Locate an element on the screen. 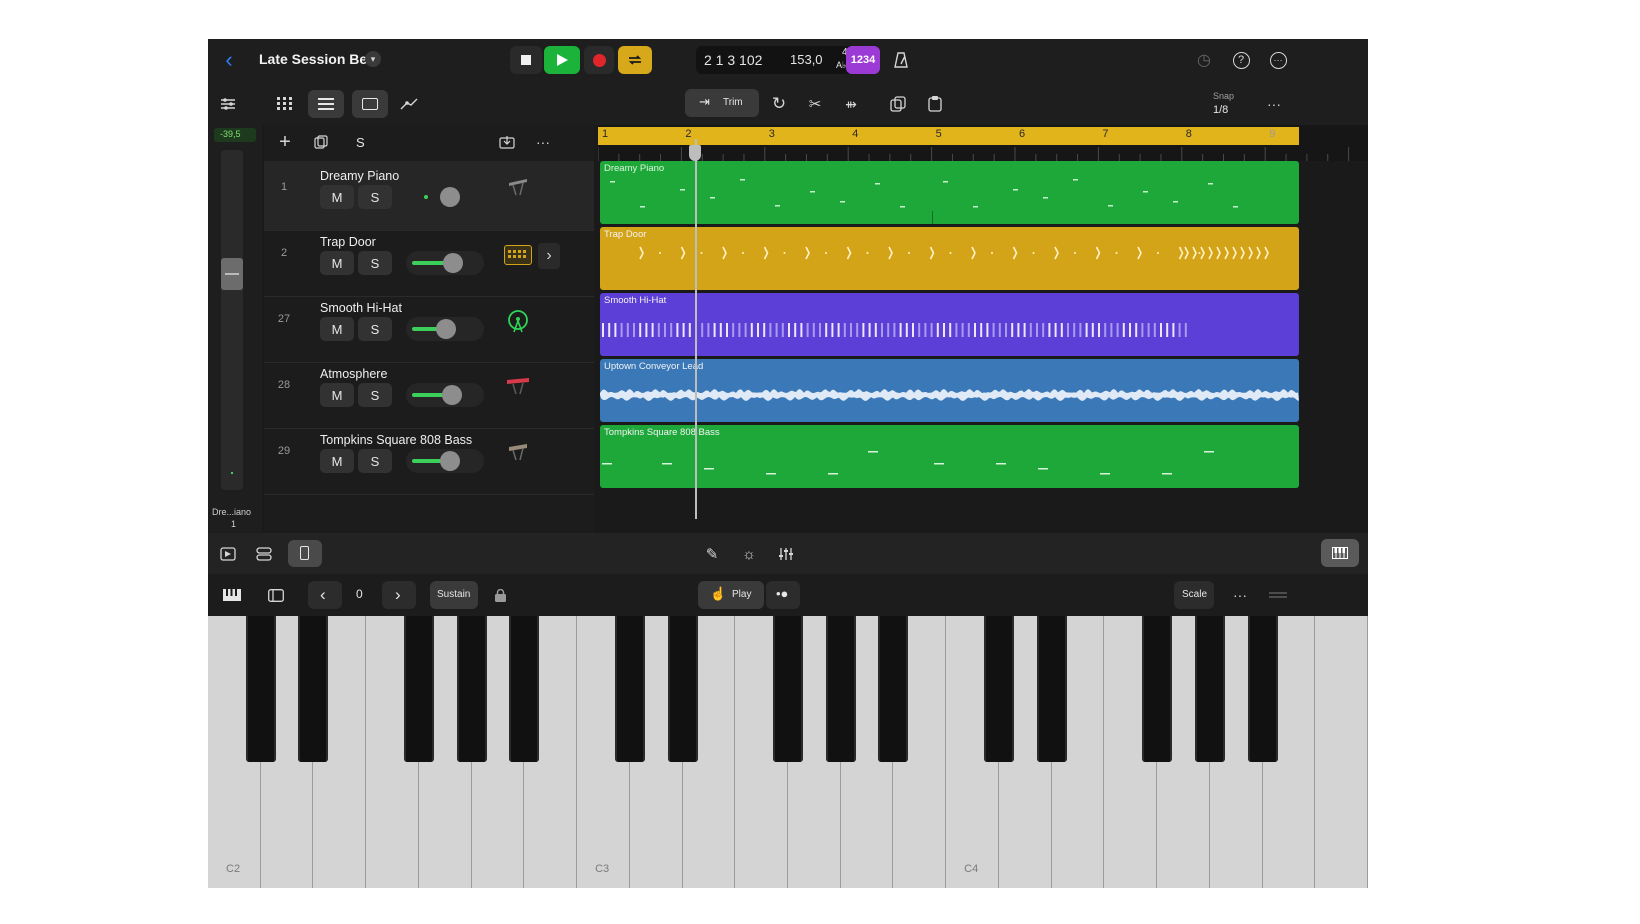 This screenshot has height=924, width=1640. track-row-1: 1 Dreamy Piano M S is located at coordinates (429, 196).